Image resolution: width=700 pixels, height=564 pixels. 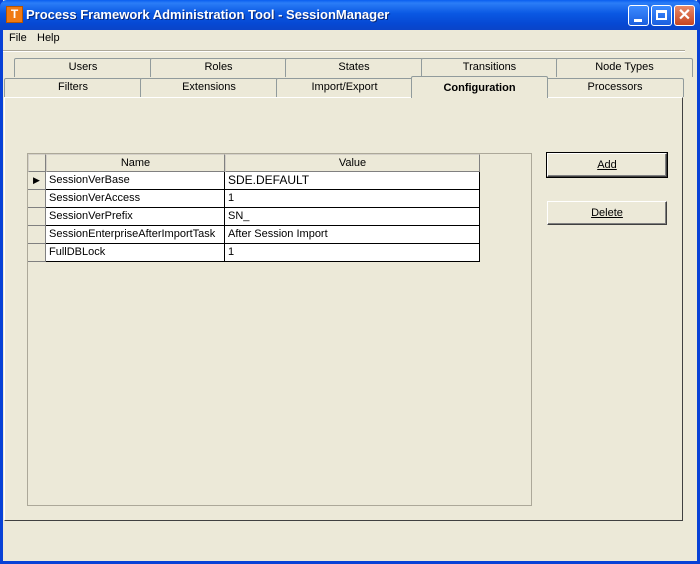 I want to click on tab-extensions: Extensions, so click(x=209, y=87).